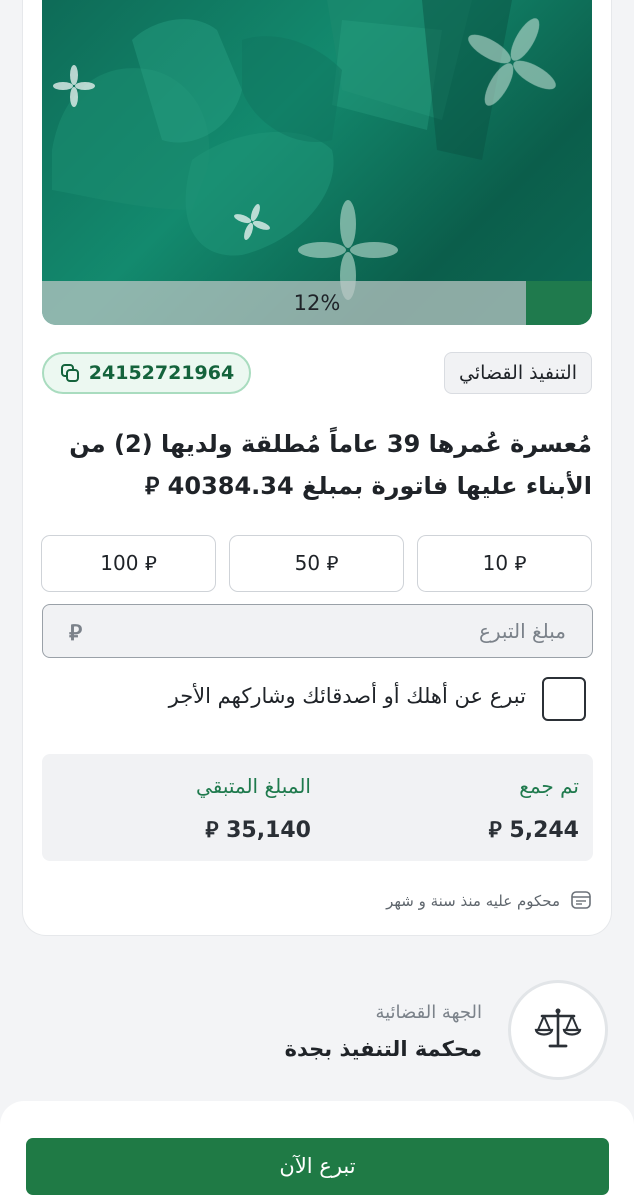  What do you see at coordinates (581, 901) in the screenshot?
I see `calendar-icon` at bounding box center [581, 901].